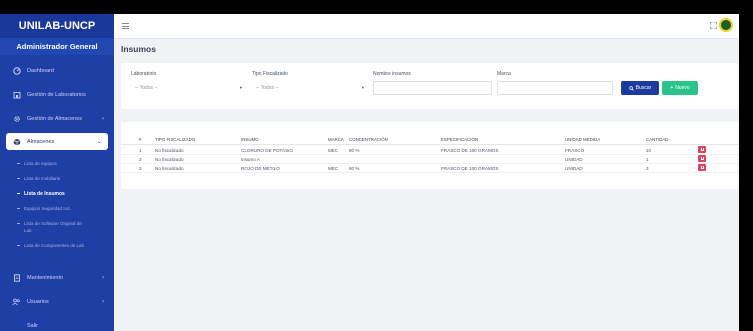 The image size is (753, 331). What do you see at coordinates (41, 141) in the screenshot?
I see `sidebar-item-label: Almacenes` at bounding box center [41, 141].